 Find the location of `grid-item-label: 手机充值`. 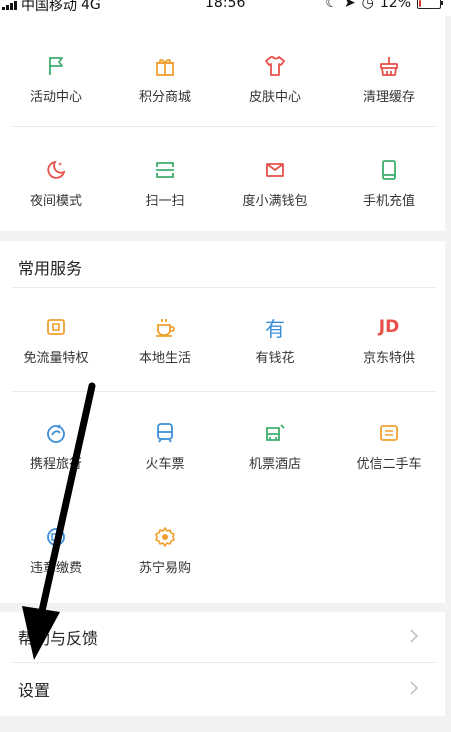

grid-item-label: 手机充值 is located at coordinates (388, 201).